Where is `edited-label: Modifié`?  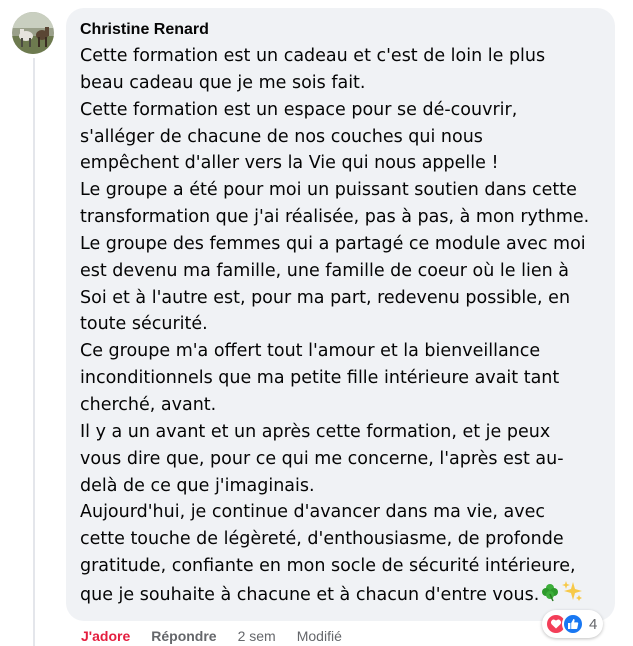
edited-label: Modifié is located at coordinates (319, 636).